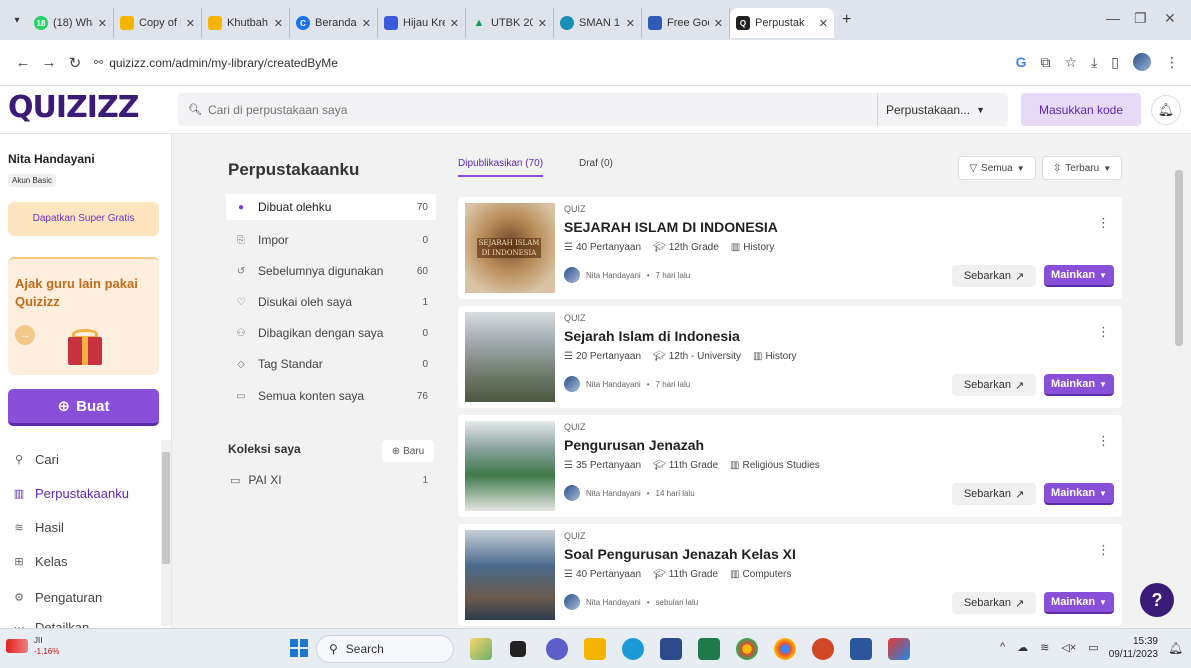  What do you see at coordinates (98, 62) in the screenshot?
I see `site-info-icon: ⚯` at bounding box center [98, 62].